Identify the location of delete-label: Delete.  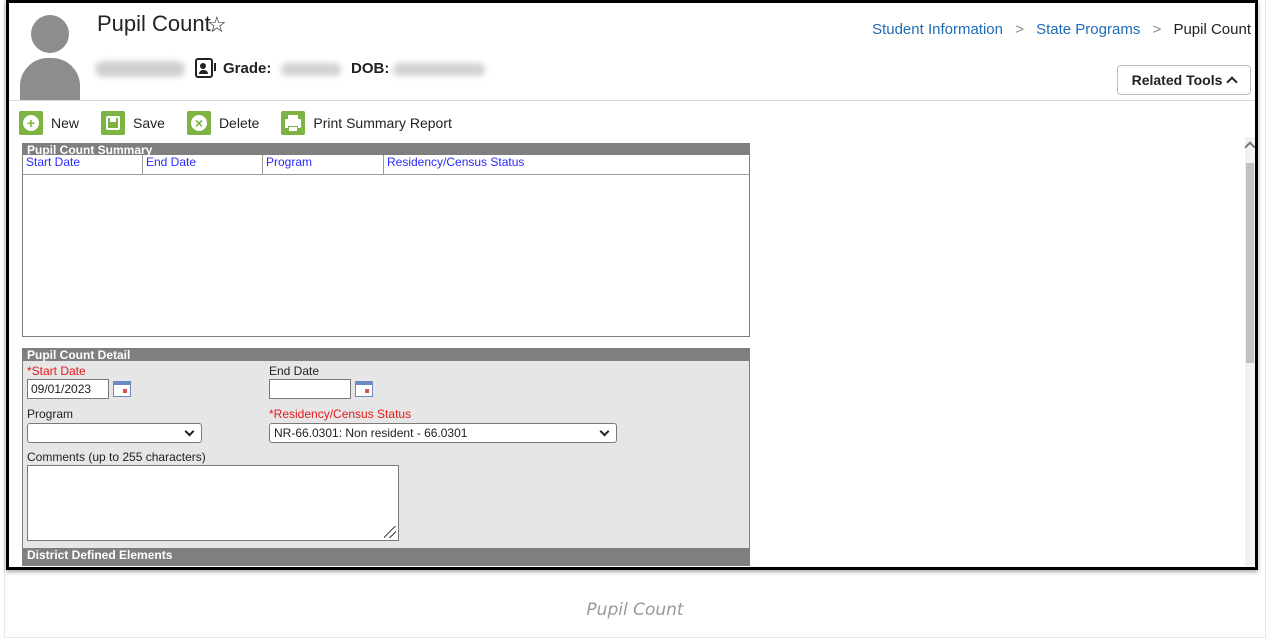
(239, 123).